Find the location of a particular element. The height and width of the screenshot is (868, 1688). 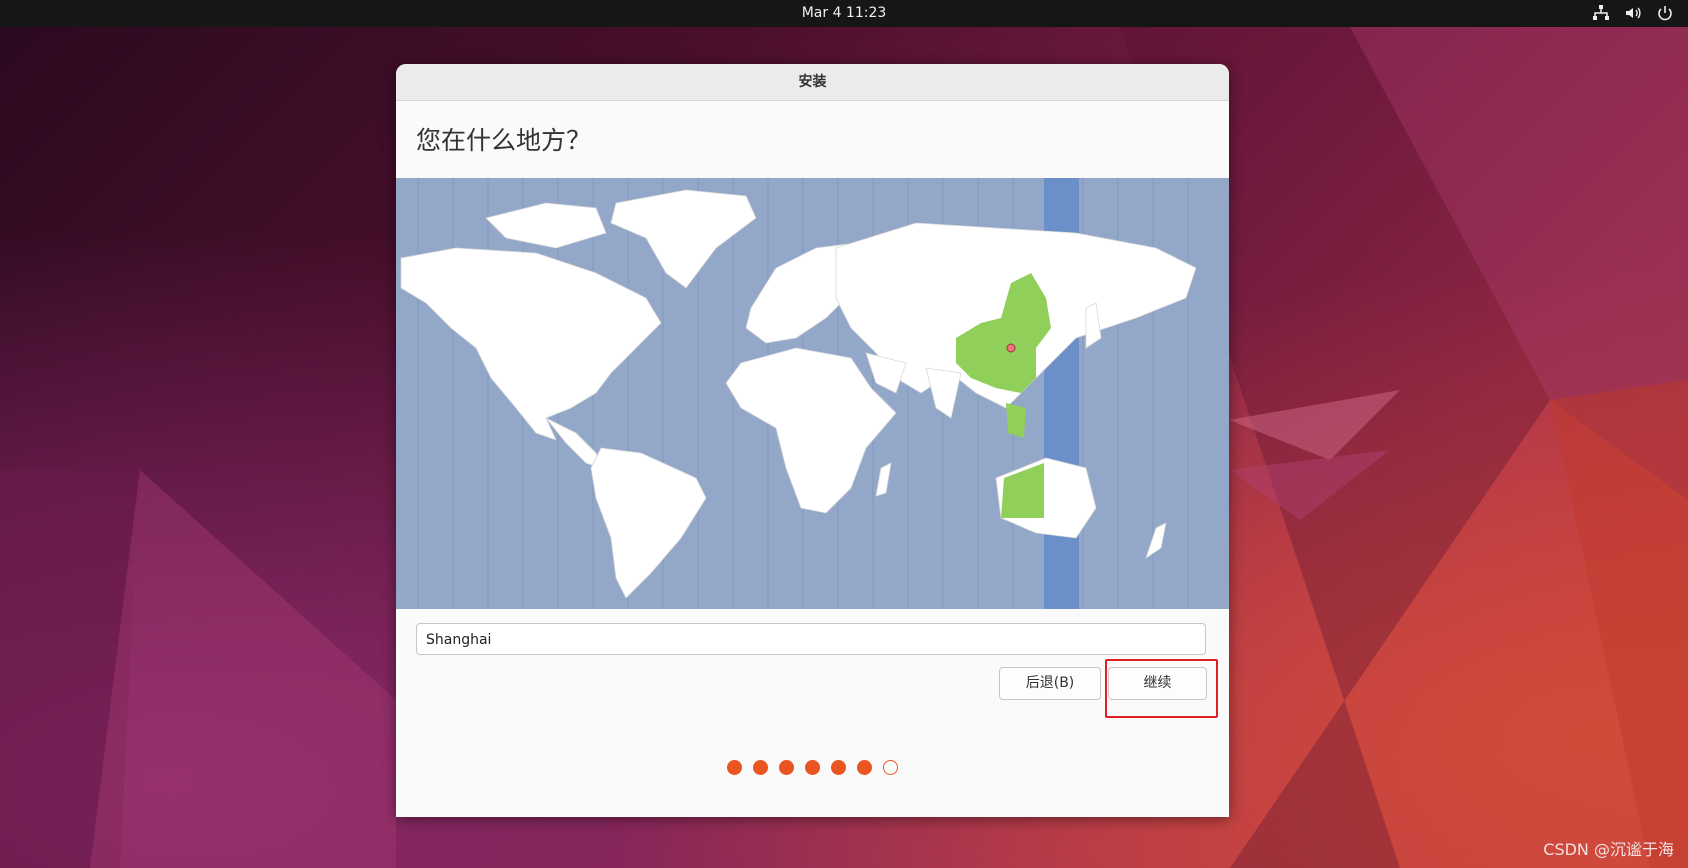

window-title: 安装 is located at coordinates (812, 82).